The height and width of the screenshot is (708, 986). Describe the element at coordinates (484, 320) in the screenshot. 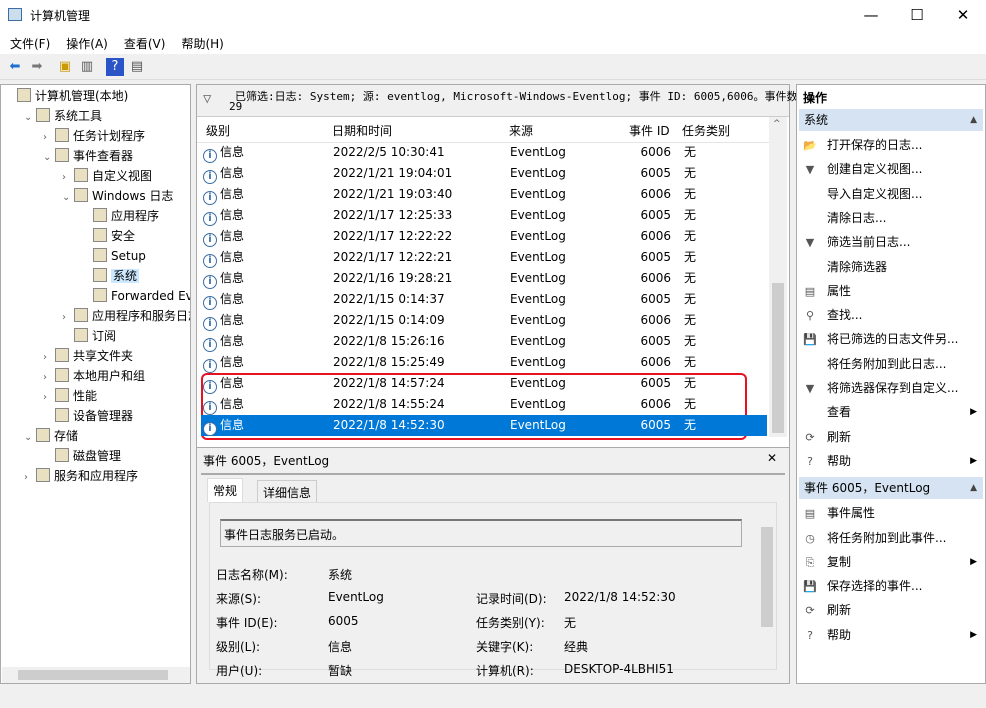

I see `table-row: i 信息 2022/1/15 0:14:09 EventLog 6006 无` at that location.